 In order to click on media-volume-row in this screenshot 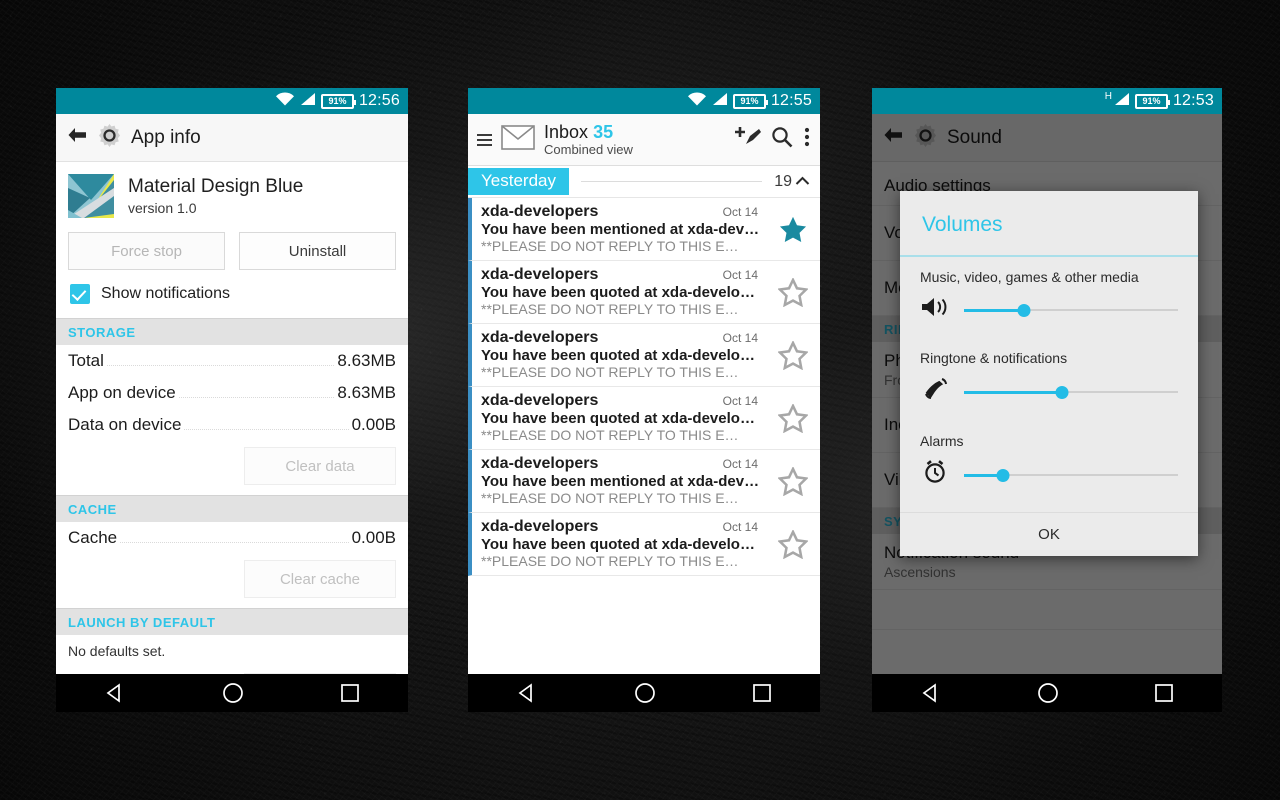, I will do `click(1049, 309)`.